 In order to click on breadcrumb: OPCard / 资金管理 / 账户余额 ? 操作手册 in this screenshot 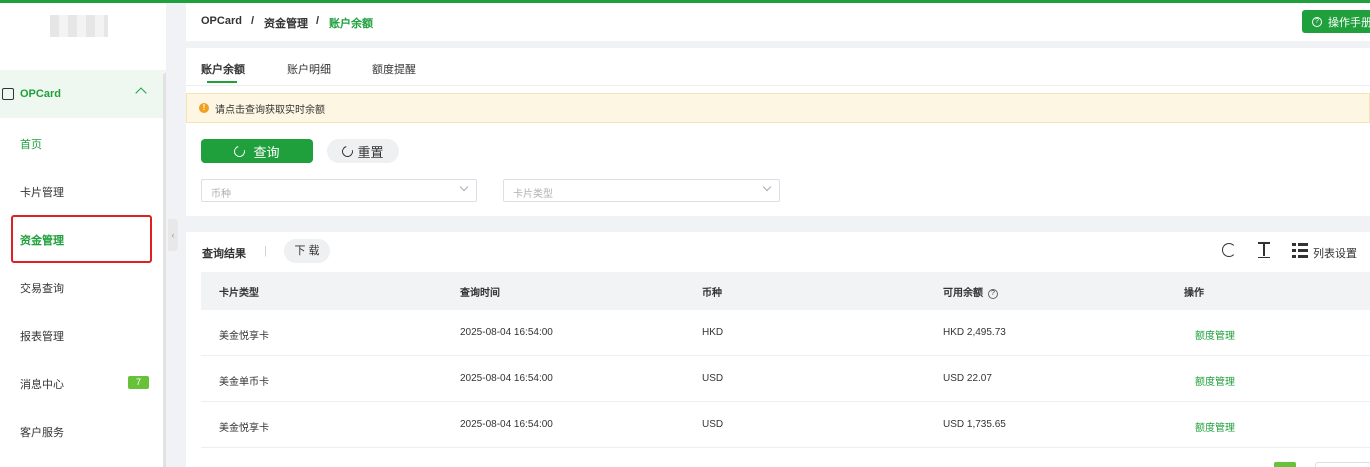, I will do `click(778, 22)`.